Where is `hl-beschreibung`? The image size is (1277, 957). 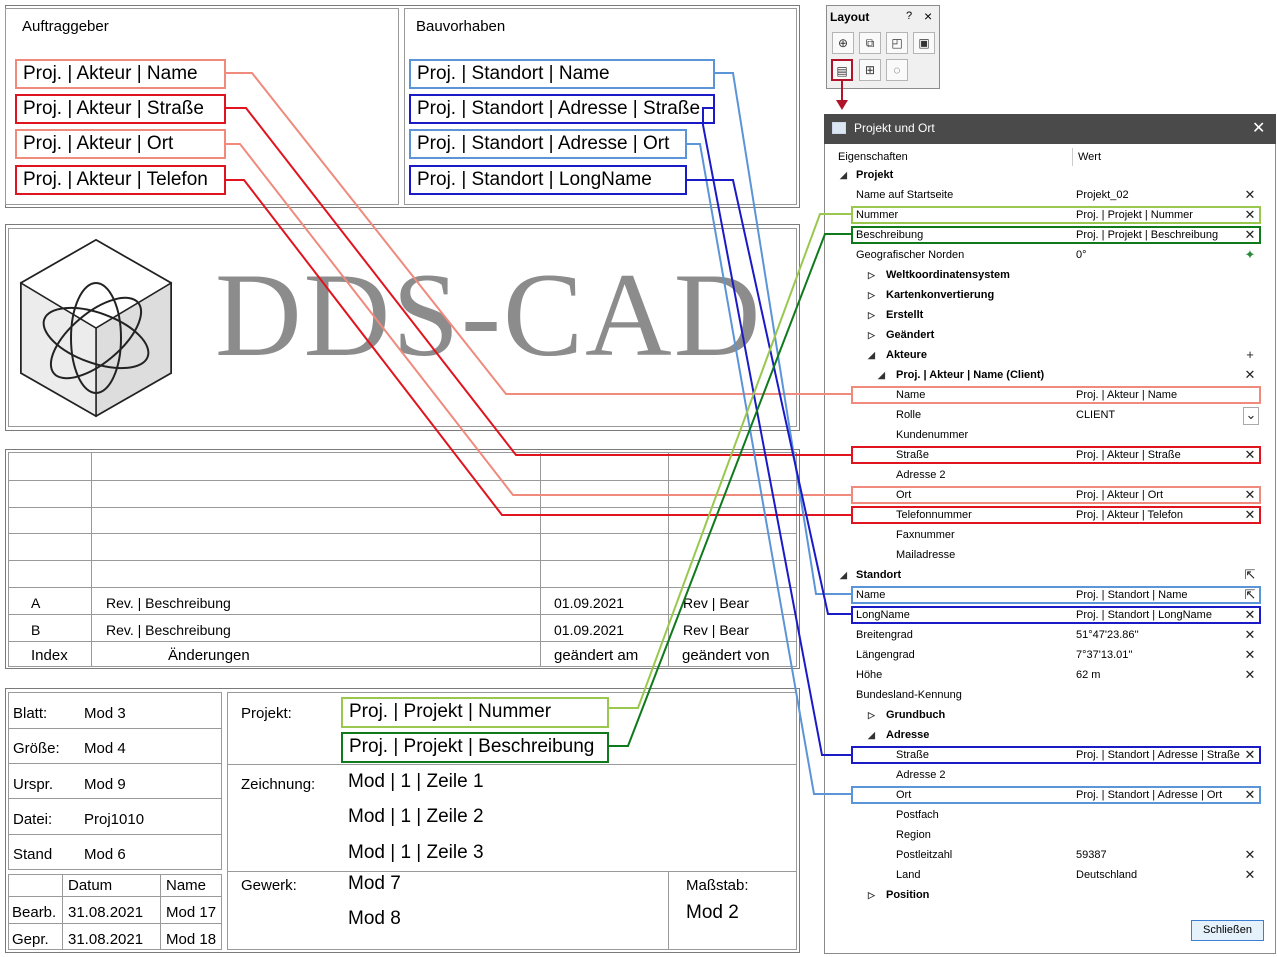 hl-beschreibung is located at coordinates (1056, 235).